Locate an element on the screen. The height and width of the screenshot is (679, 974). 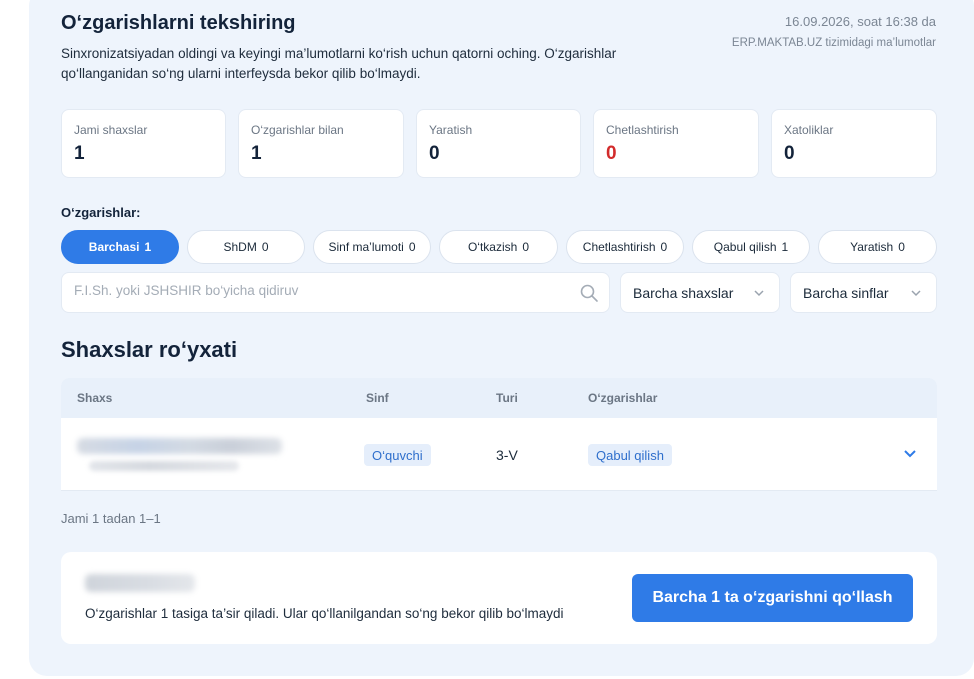
stat-label: Xatoliklar is located at coordinates (809, 130).